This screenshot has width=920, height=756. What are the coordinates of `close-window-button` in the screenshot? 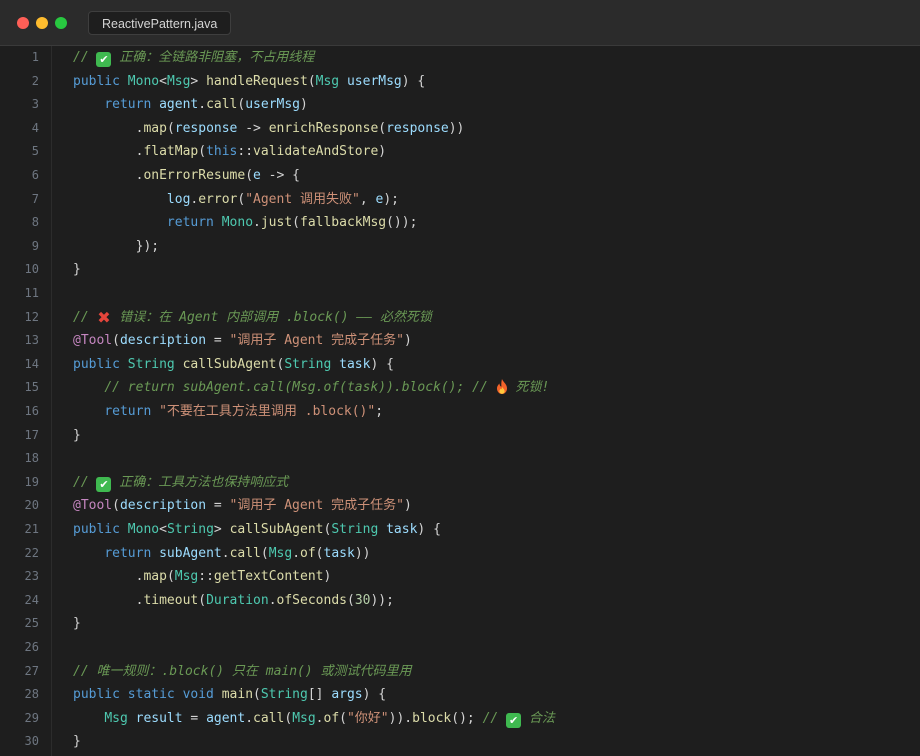 It's located at (23, 23).